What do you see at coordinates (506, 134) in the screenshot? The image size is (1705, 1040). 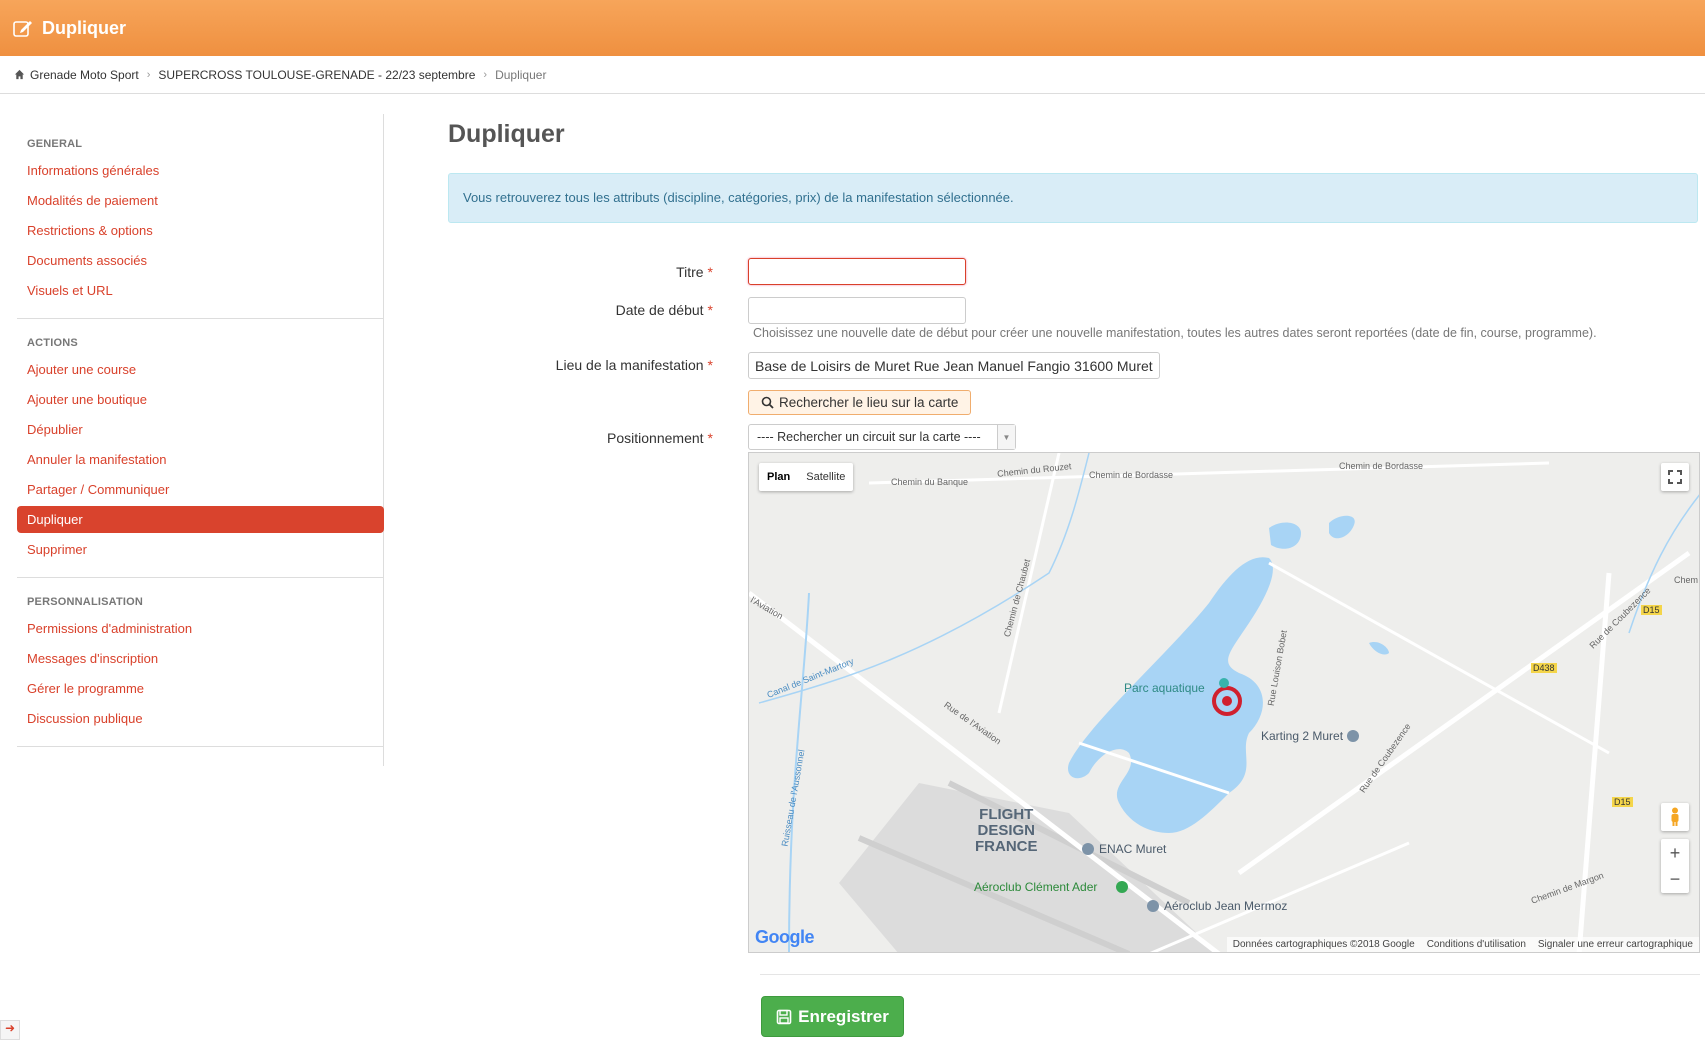 I see `page-title: Dupliquer` at bounding box center [506, 134].